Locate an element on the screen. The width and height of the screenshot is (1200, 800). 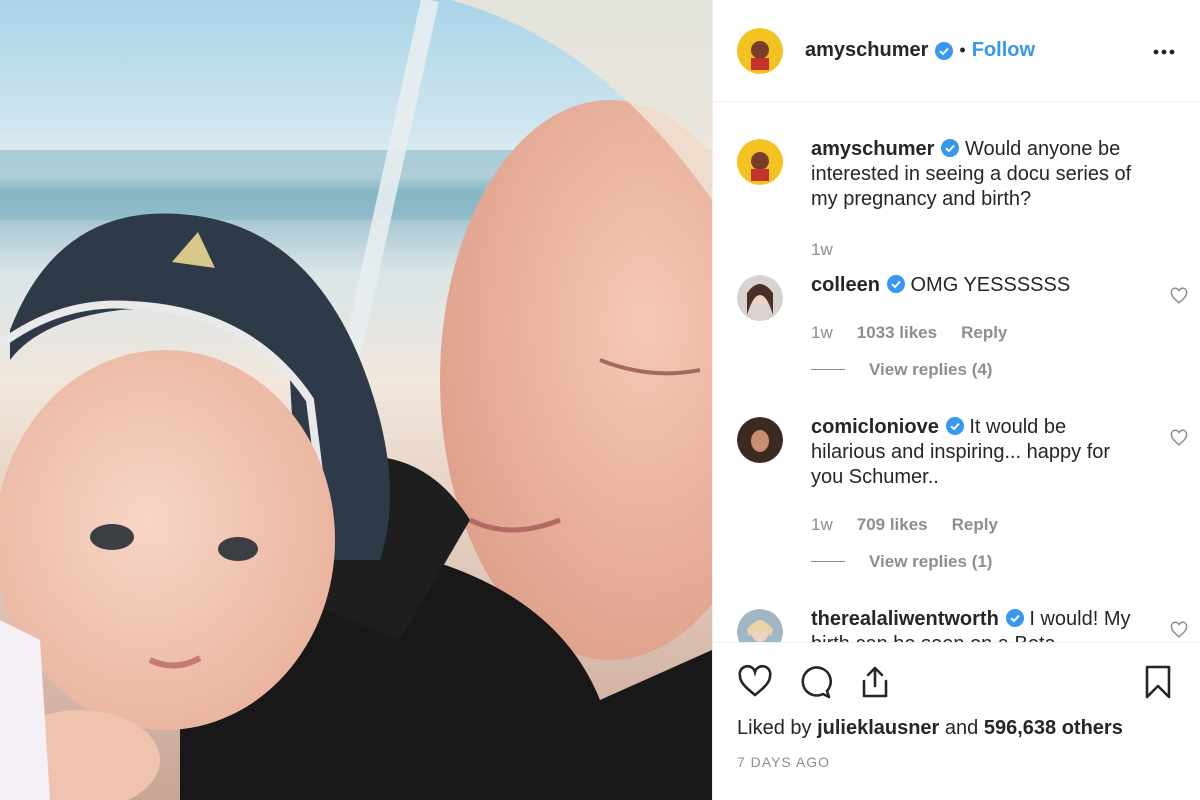
more-options-icon is located at coordinates (1164, 51).